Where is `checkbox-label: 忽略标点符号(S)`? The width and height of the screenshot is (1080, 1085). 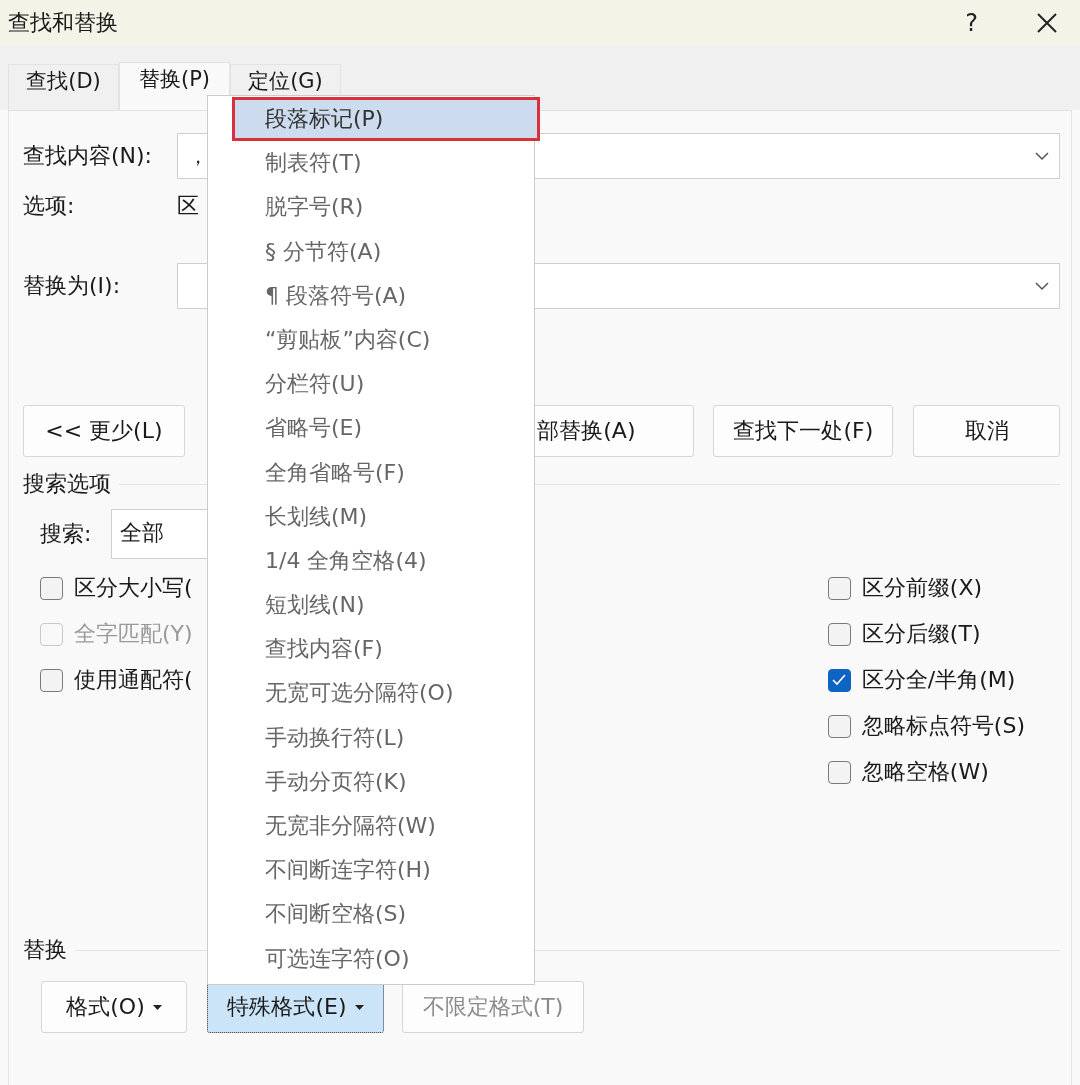 checkbox-label: 忽略标点符号(S) is located at coordinates (943, 726).